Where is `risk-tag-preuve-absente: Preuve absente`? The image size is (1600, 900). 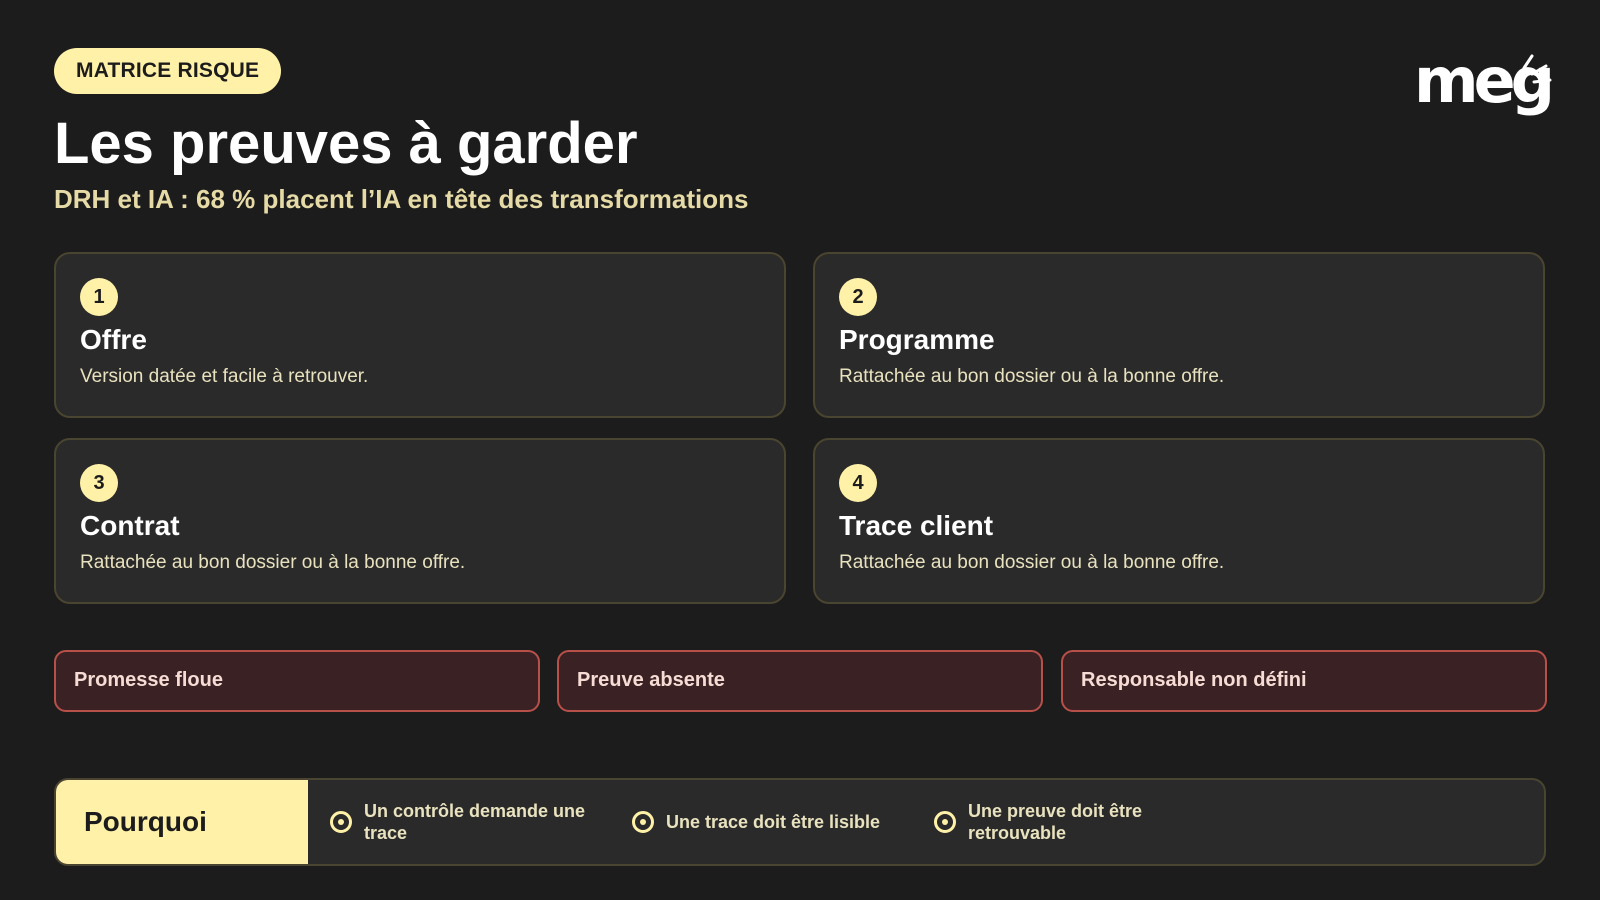 risk-tag-preuve-absente: Preuve absente is located at coordinates (800, 681).